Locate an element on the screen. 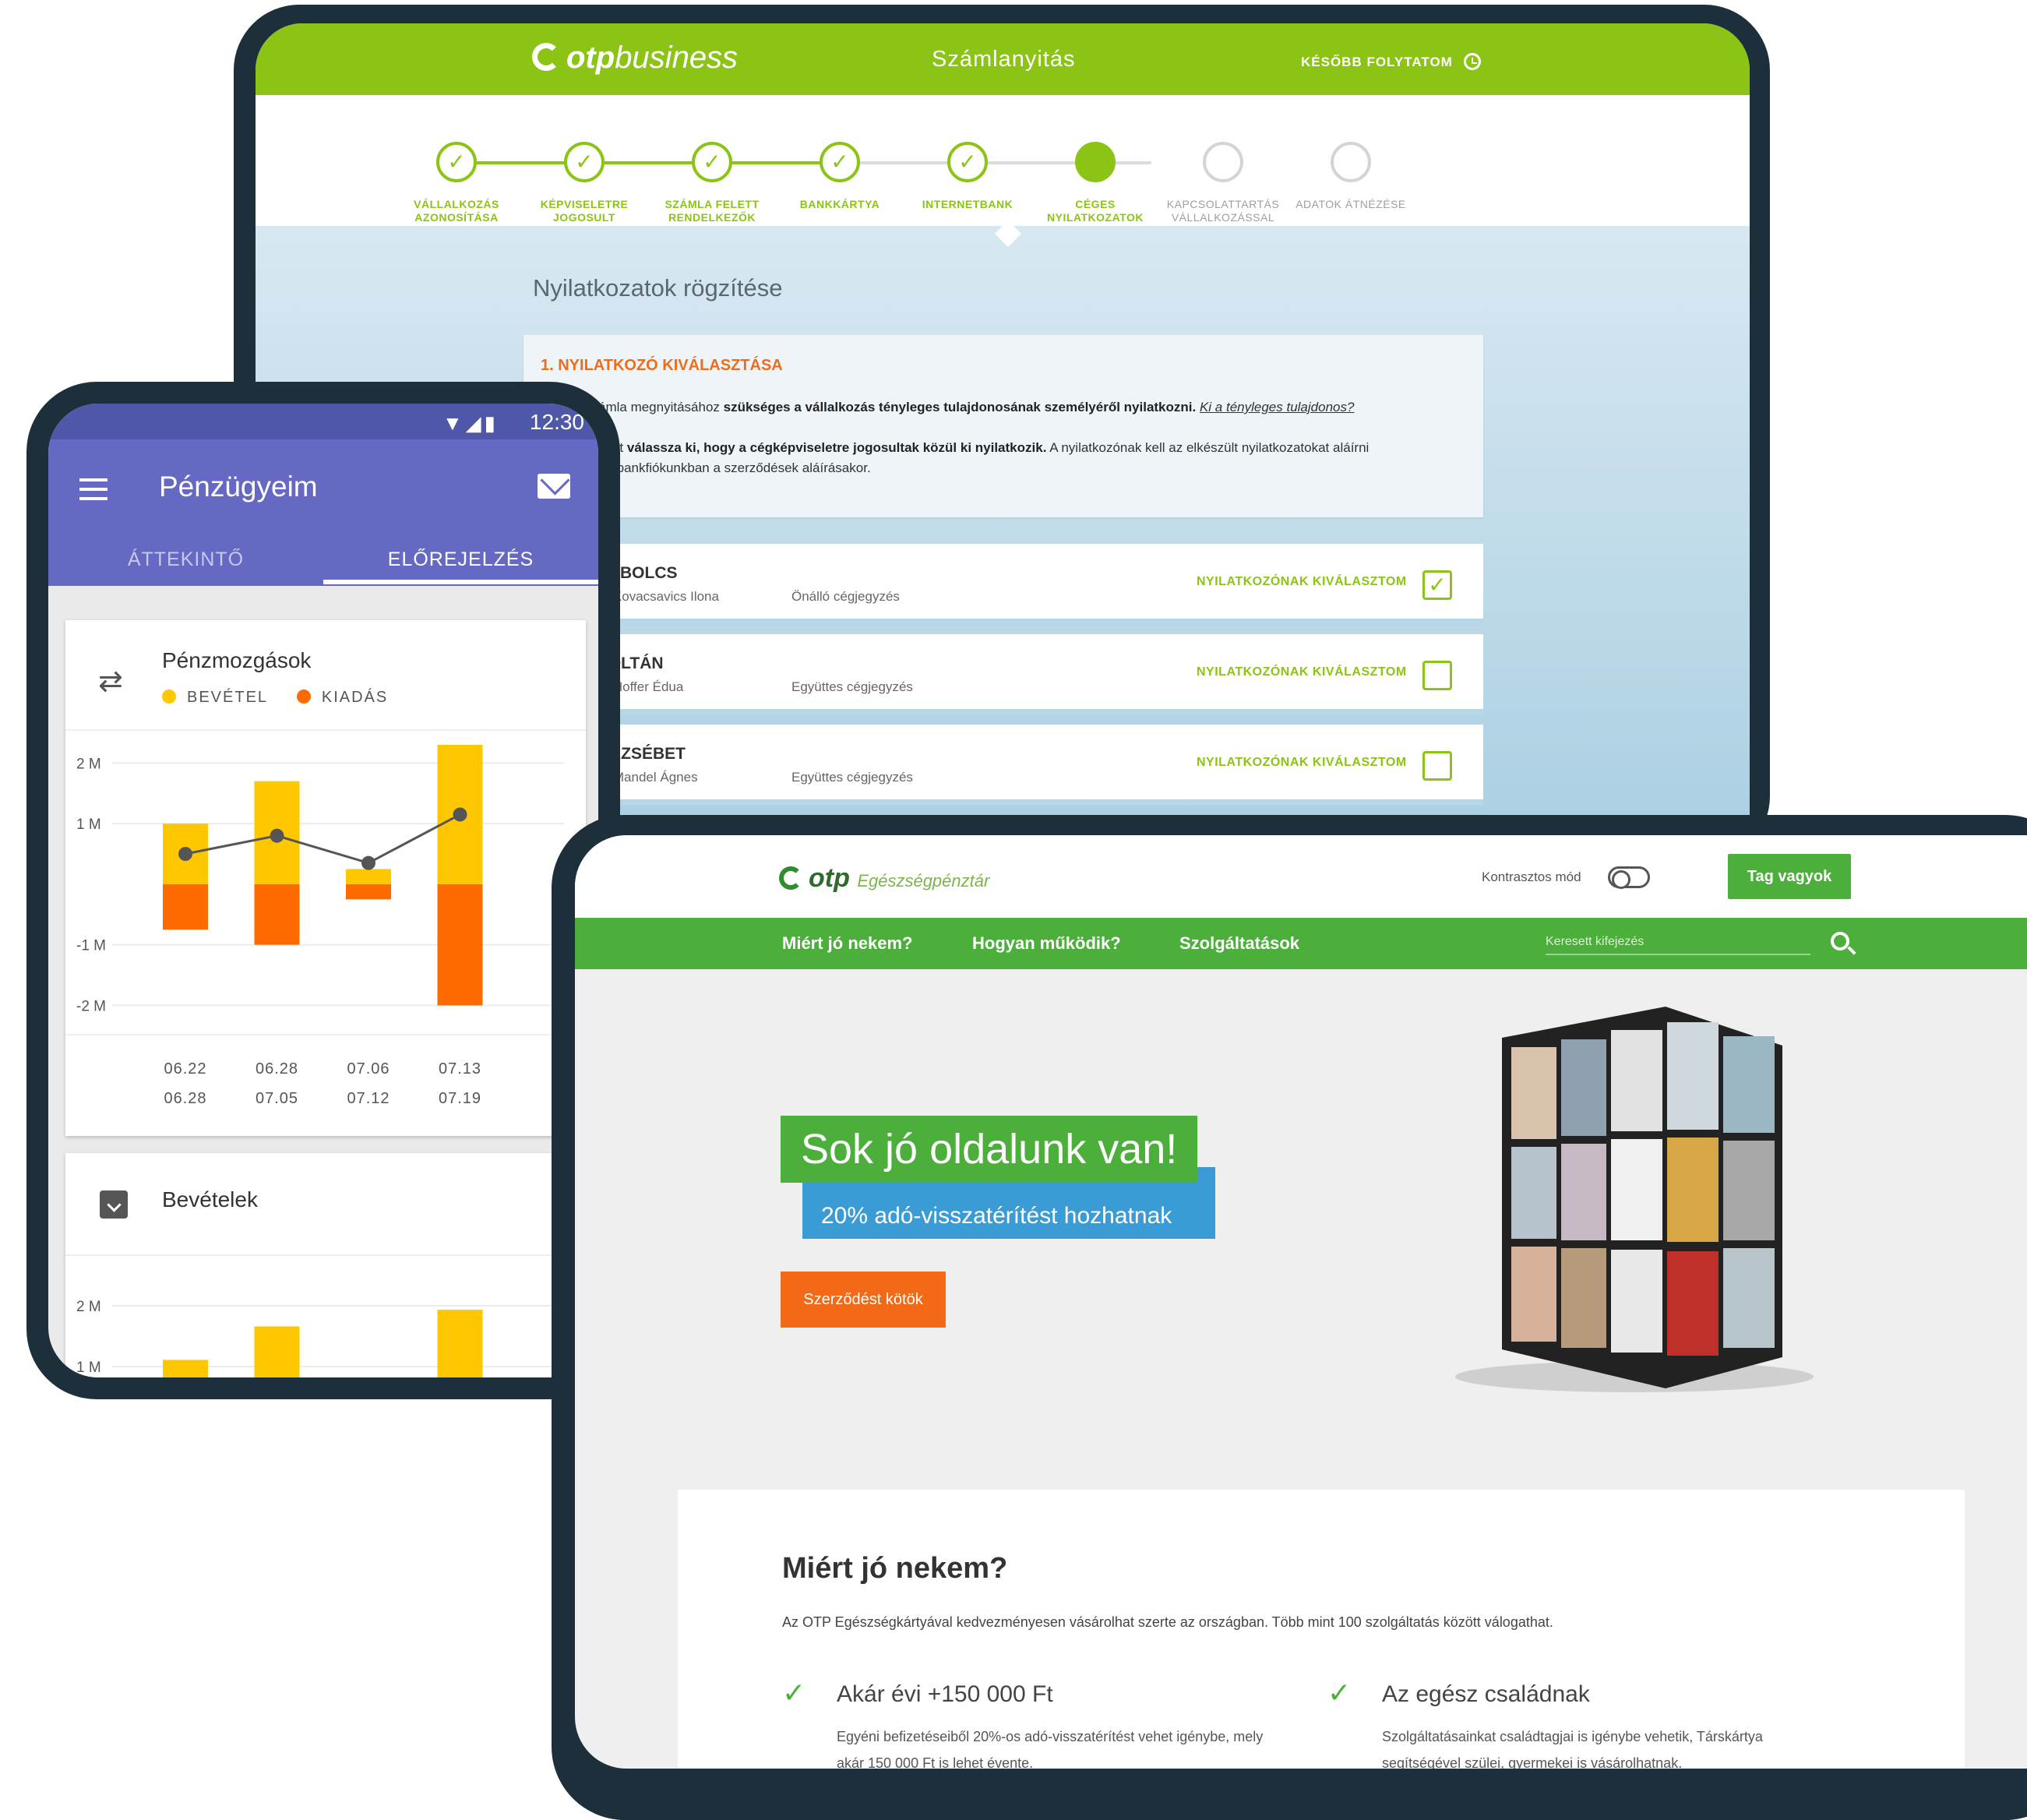 The width and height of the screenshot is (2027, 1820). step-3-circle: ✓ is located at coordinates (712, 162).